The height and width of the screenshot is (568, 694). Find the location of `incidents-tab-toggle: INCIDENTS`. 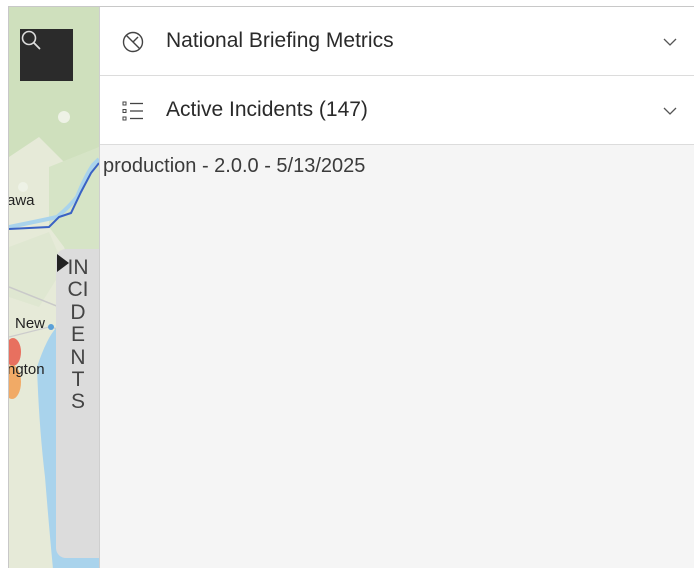

incidents-tab-toggle: INCIDENTS is located at coordinates (77, 403).